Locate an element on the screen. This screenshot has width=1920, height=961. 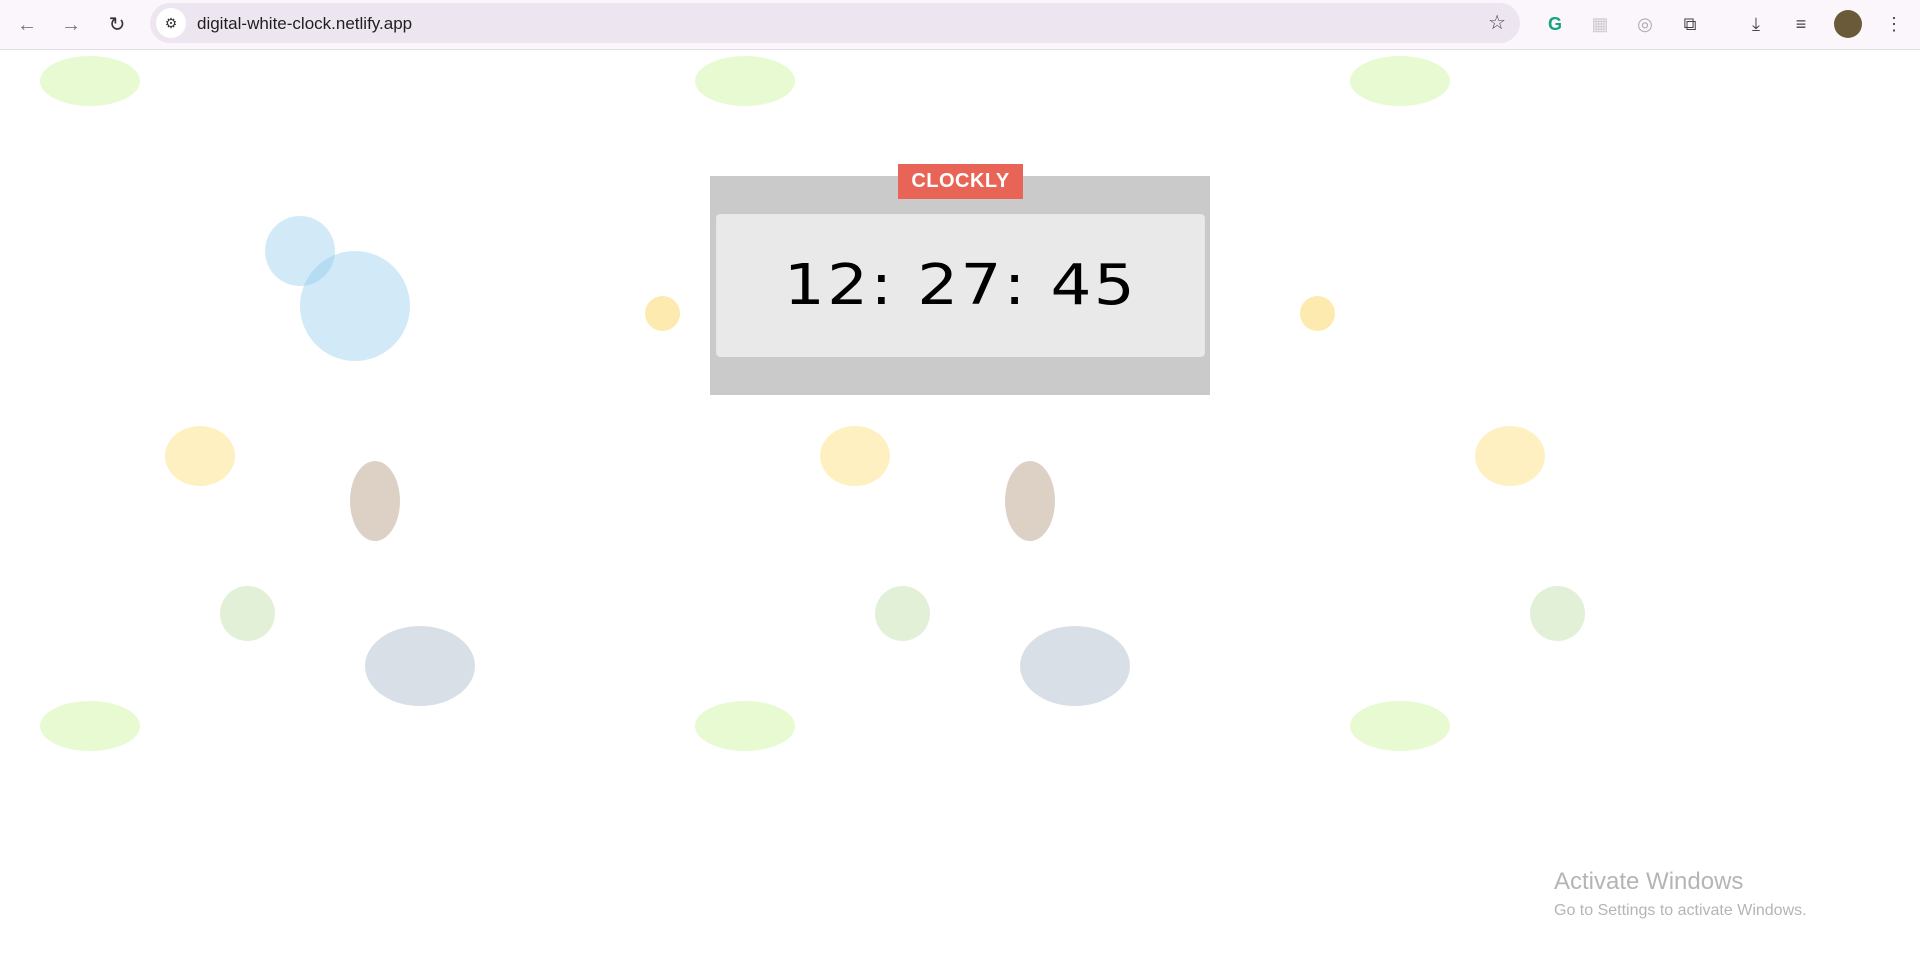
url-text: digital-white-clock.netlify.app is located at coordinates (304, 24).